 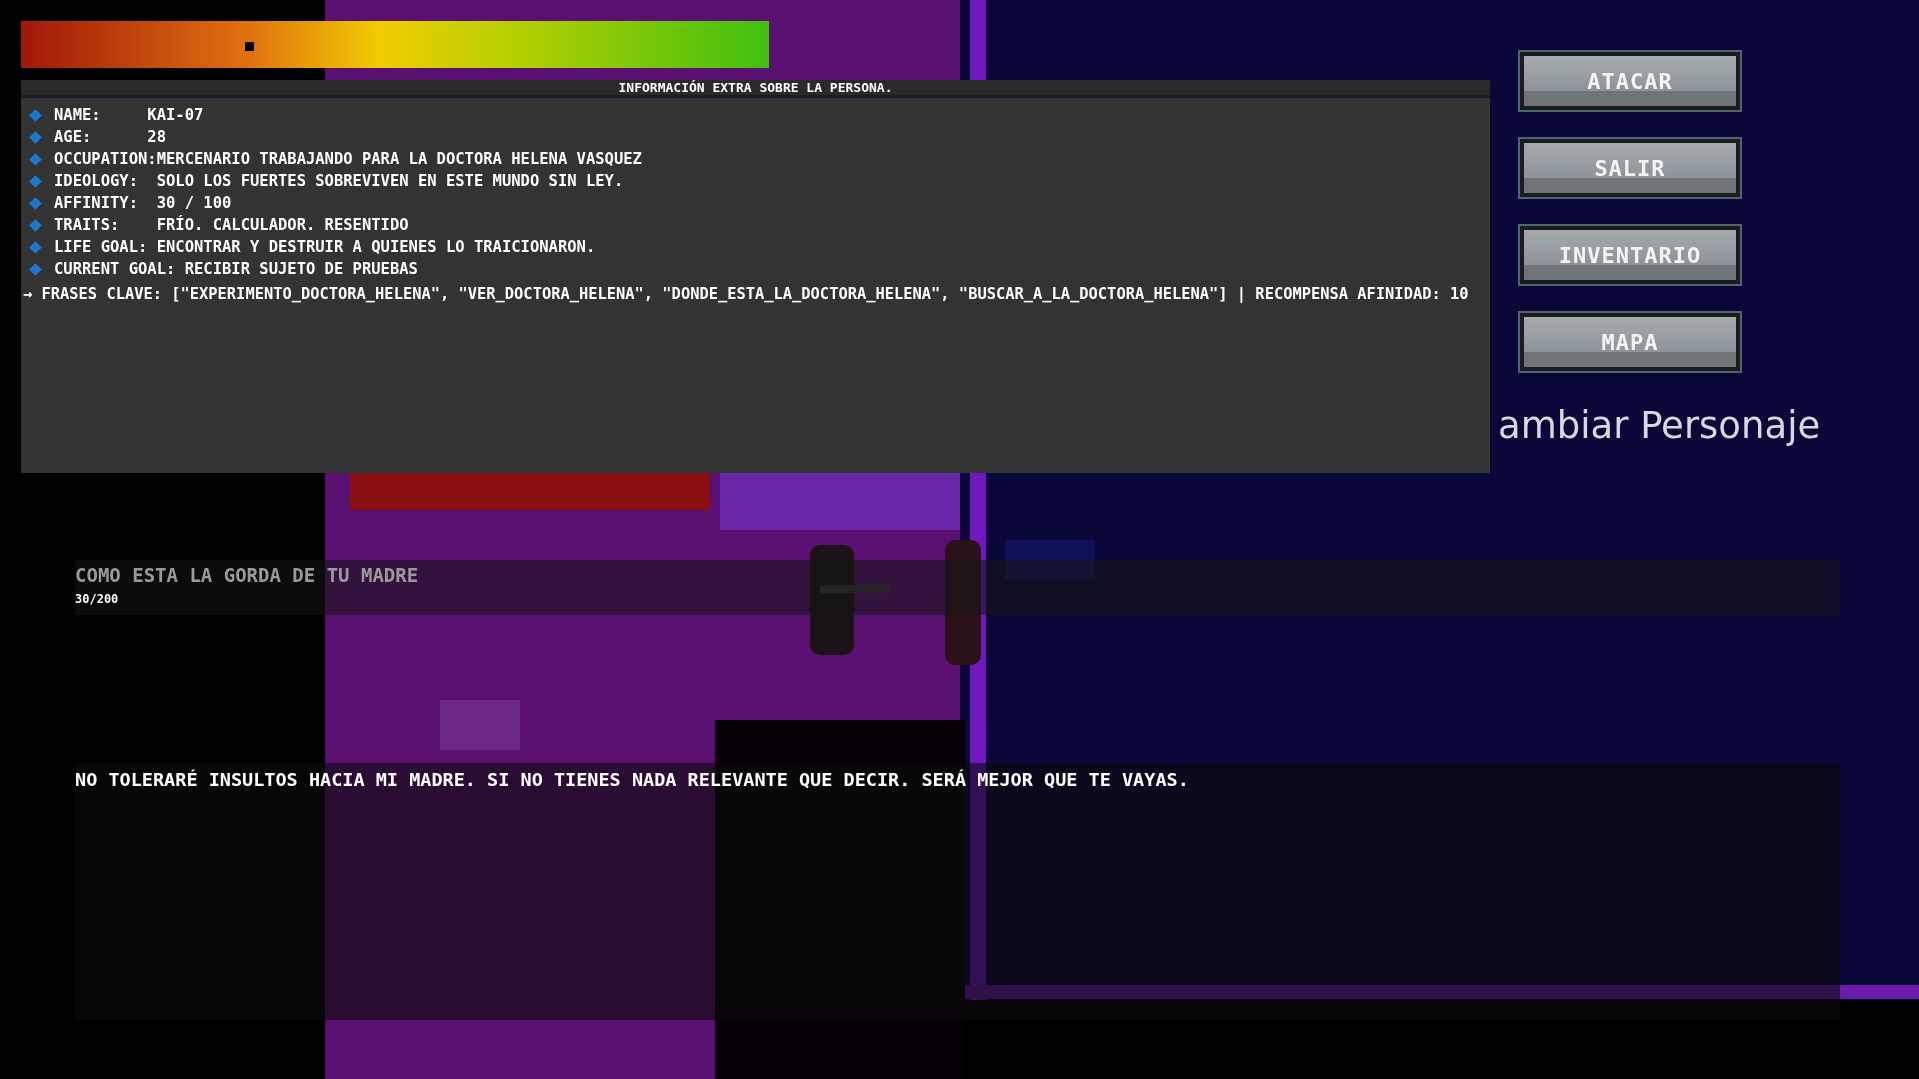 I want to click on info-line: NAME: KAI-07, so click(x=129, y=115).